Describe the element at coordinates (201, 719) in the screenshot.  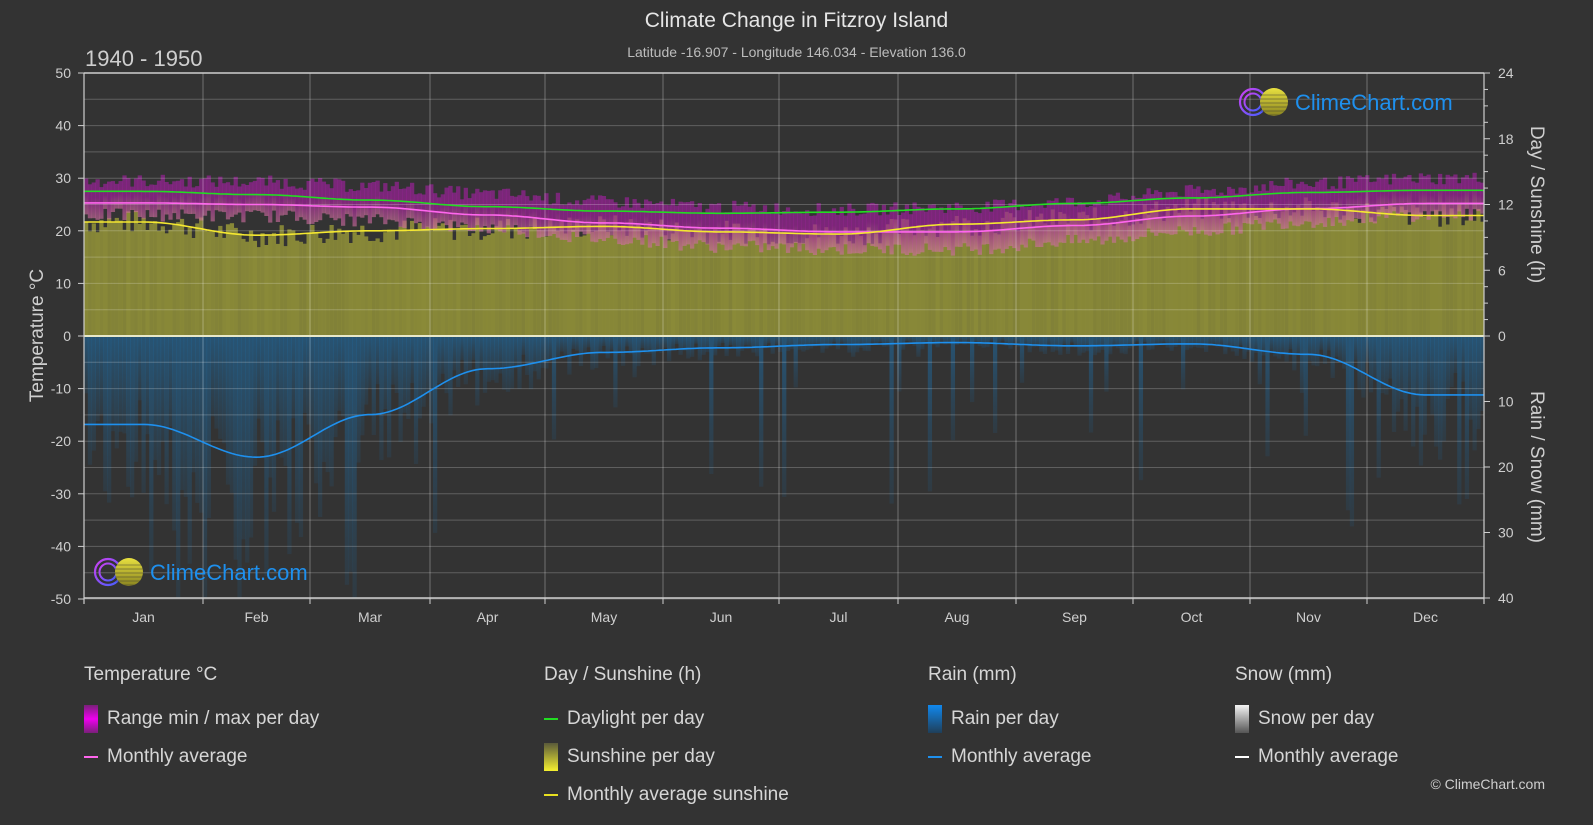
I see `legend-item-temp-range: Range min / max per day` at that location.